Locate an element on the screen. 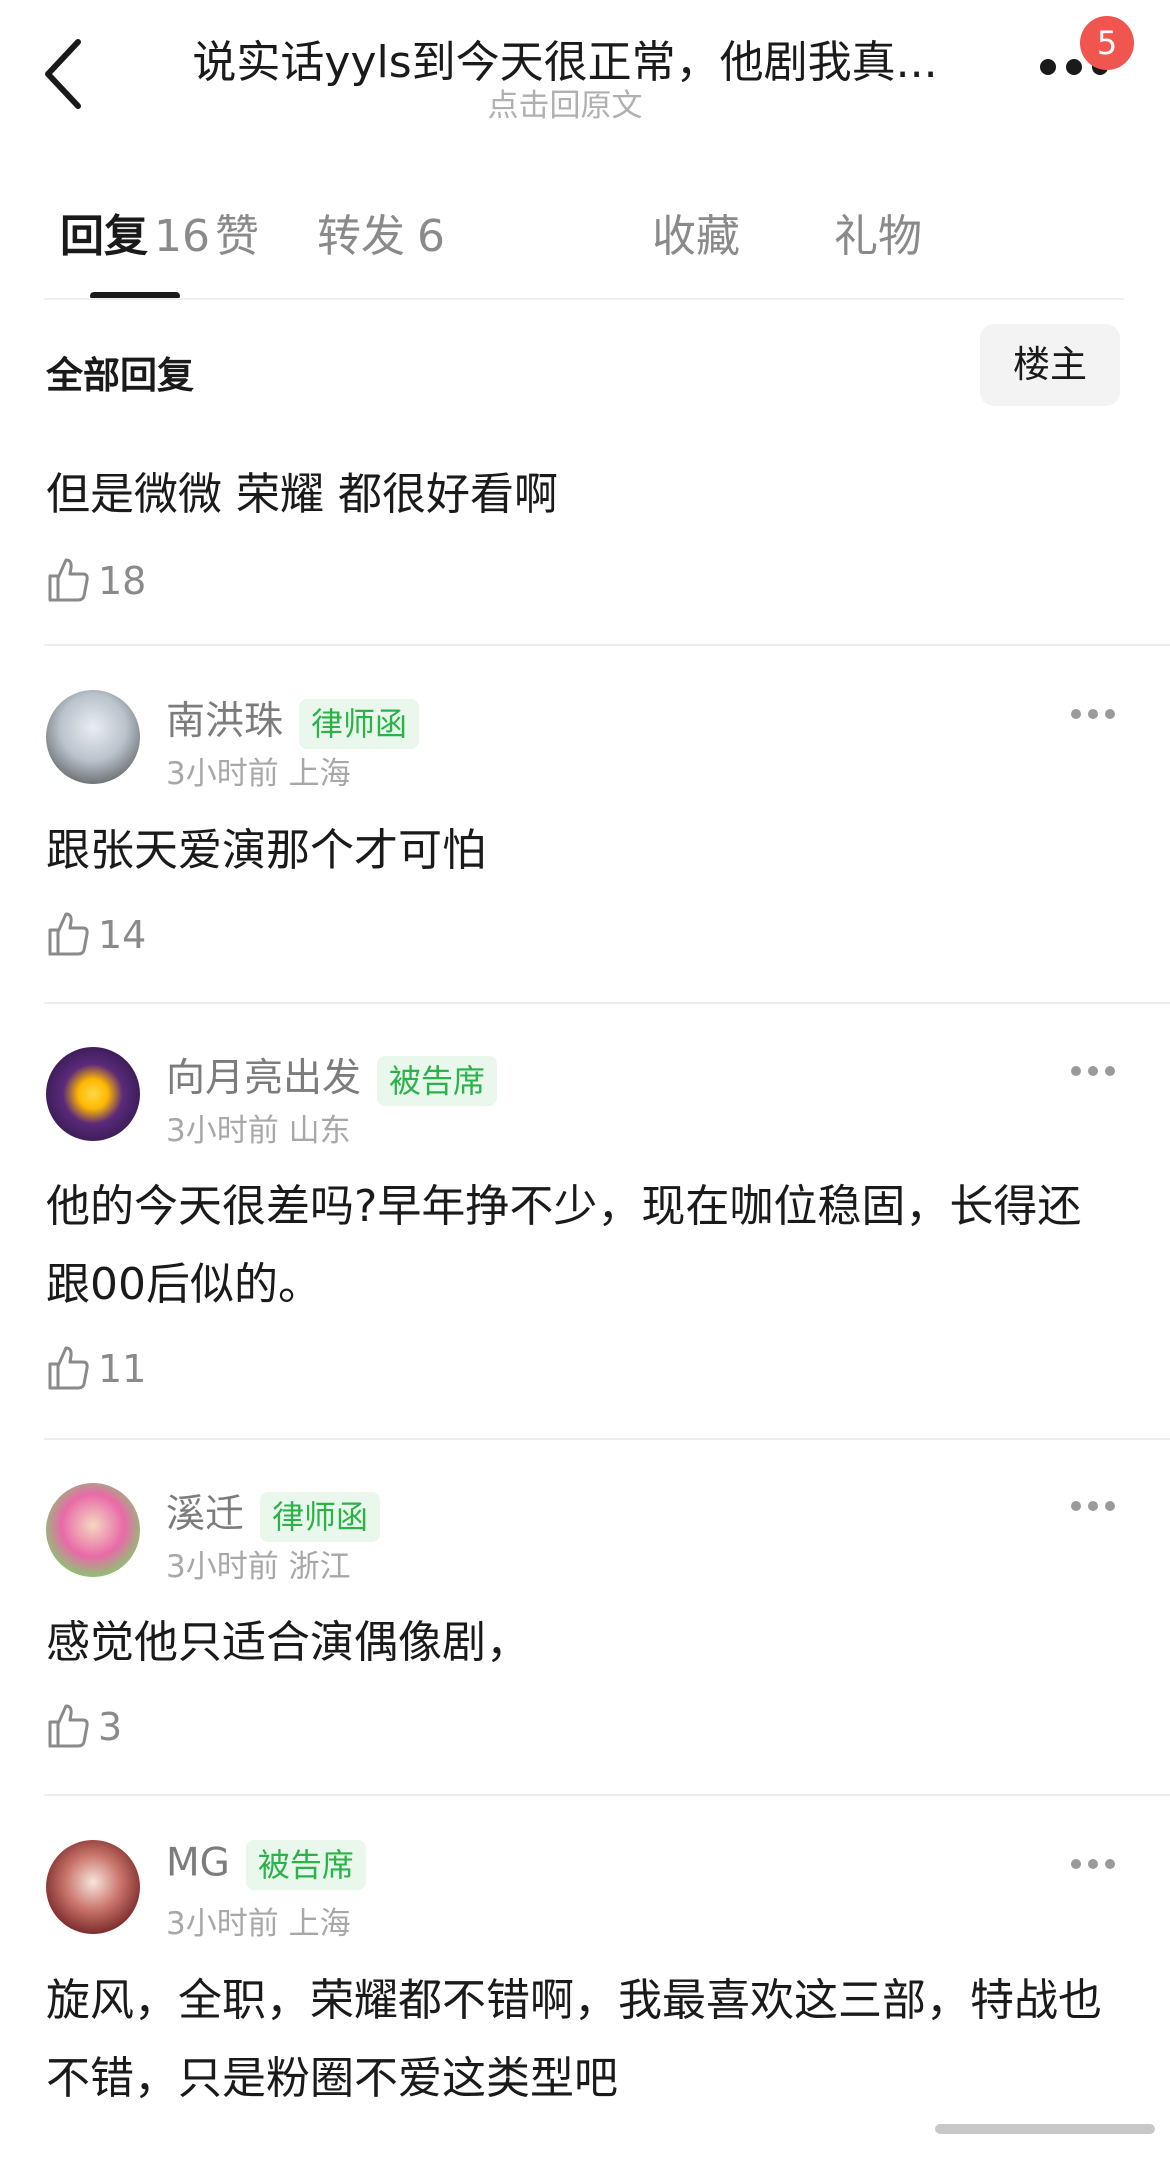 The height and width of the screenshot is (2168, 1170). username: 南洪珠 is located at coordinates (224, 721).